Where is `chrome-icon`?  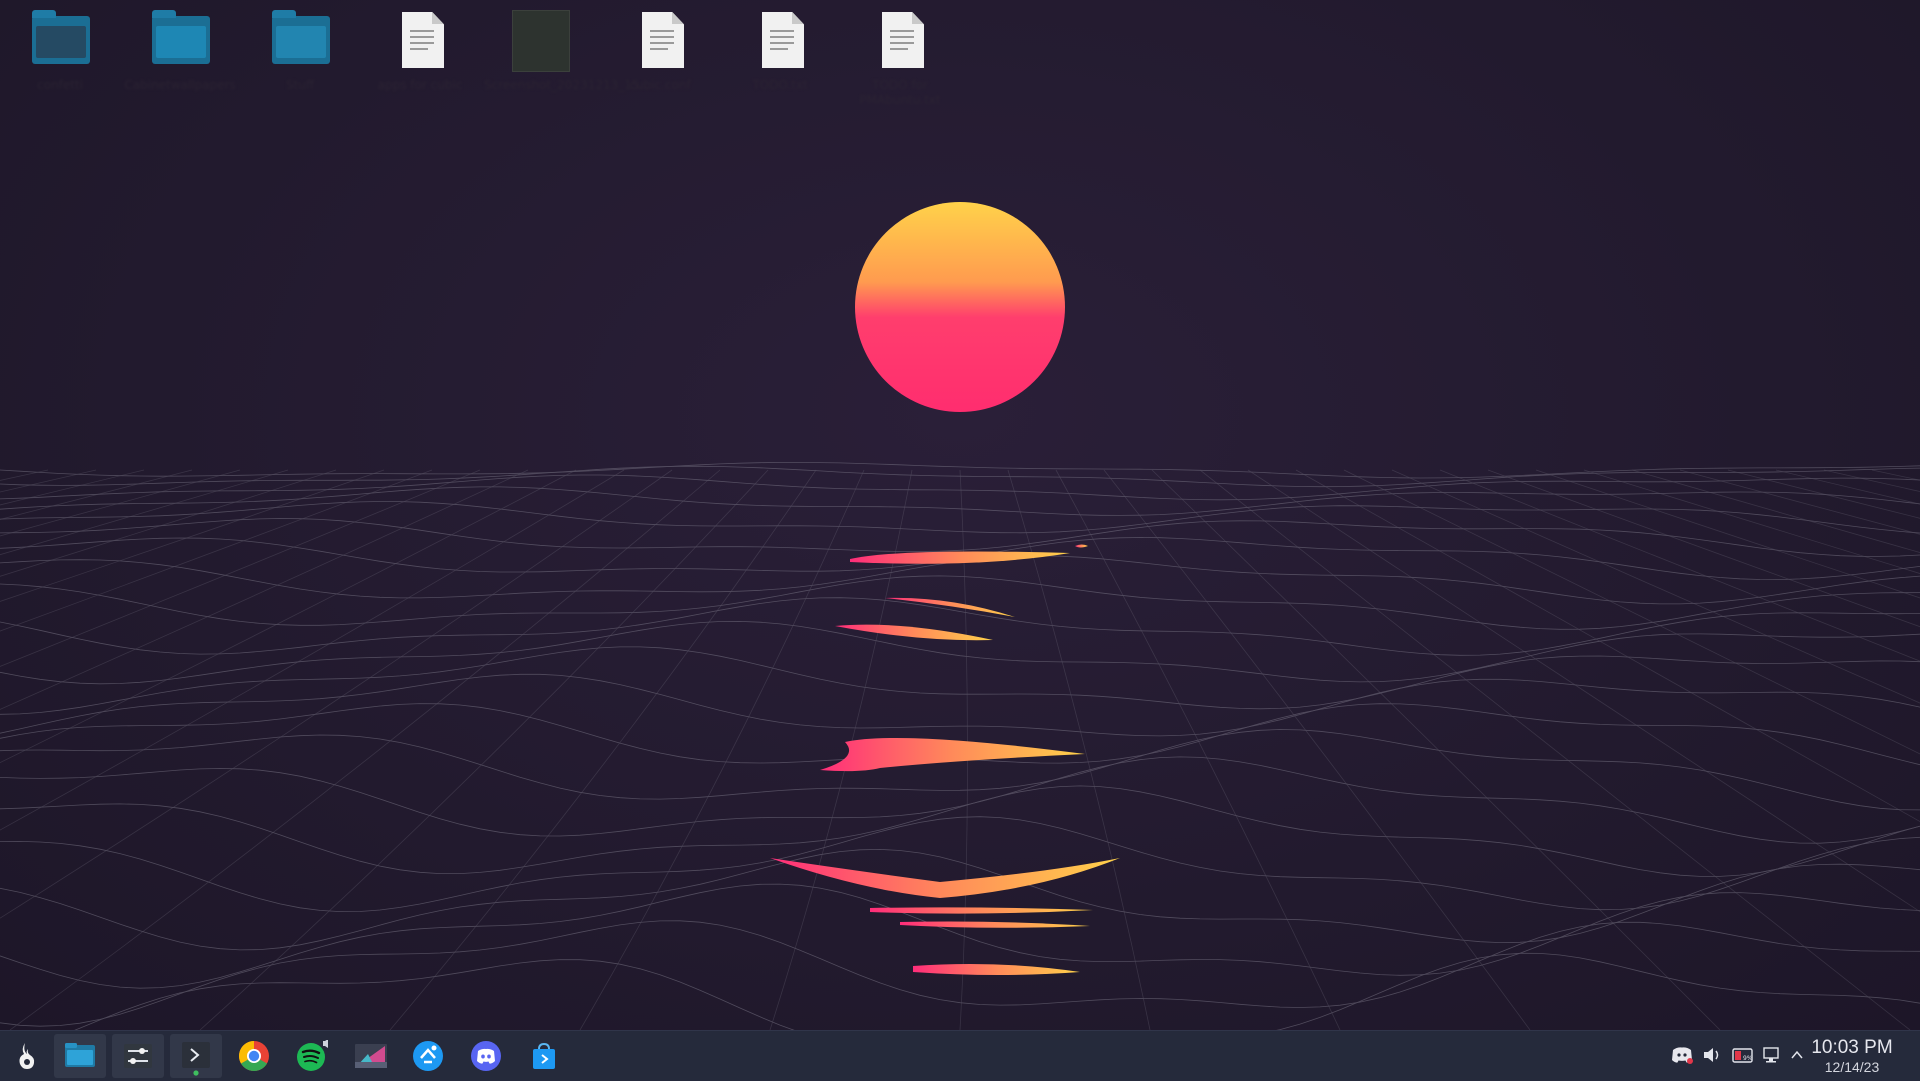
chrome-icon is located at coordinates (253, 1056).